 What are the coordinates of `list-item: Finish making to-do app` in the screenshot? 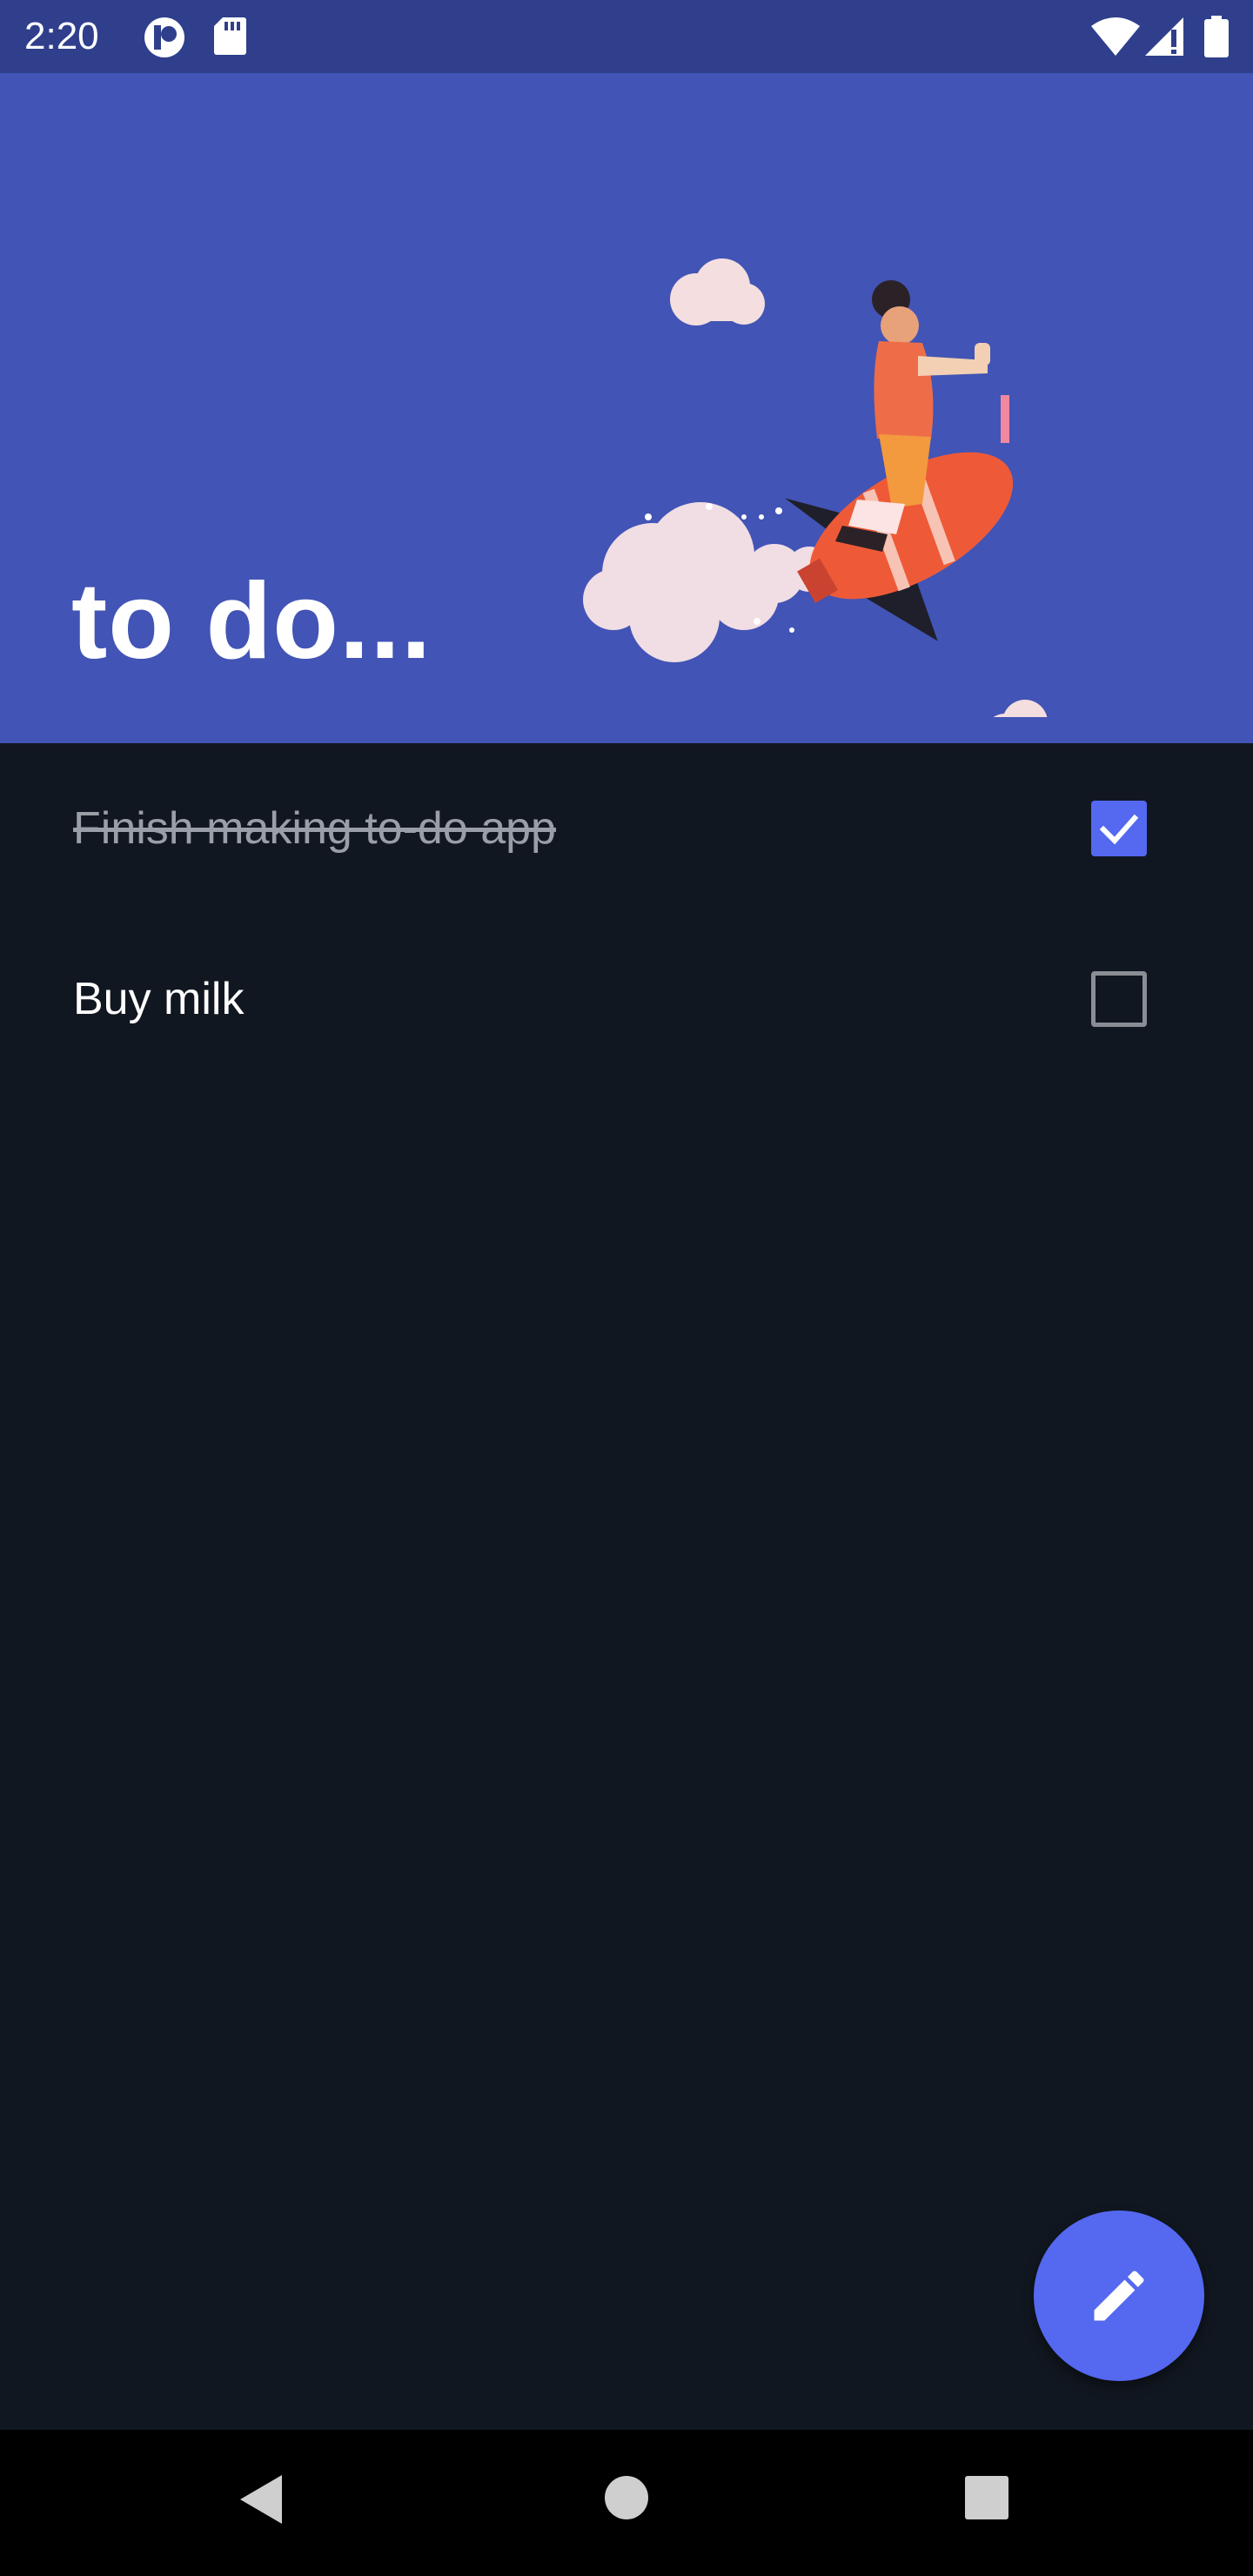 It's located at (626, 829).